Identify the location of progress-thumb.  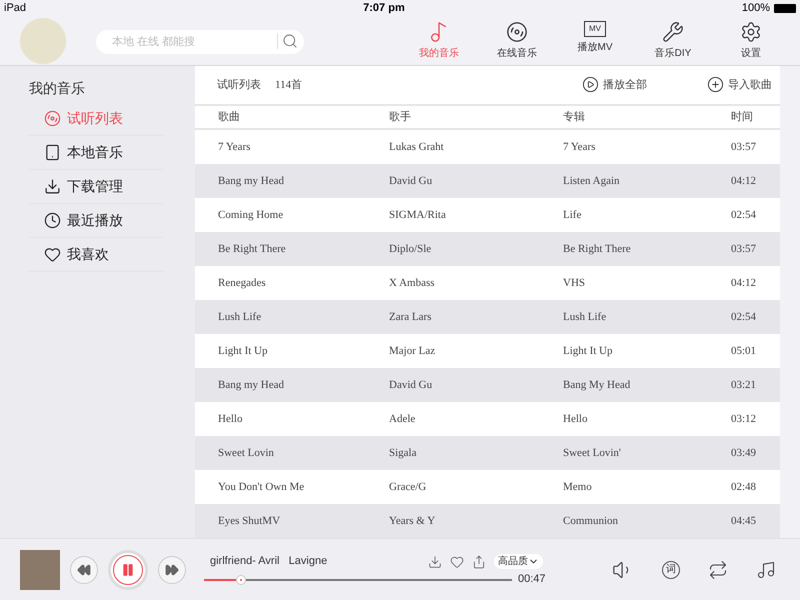
(241, 579).